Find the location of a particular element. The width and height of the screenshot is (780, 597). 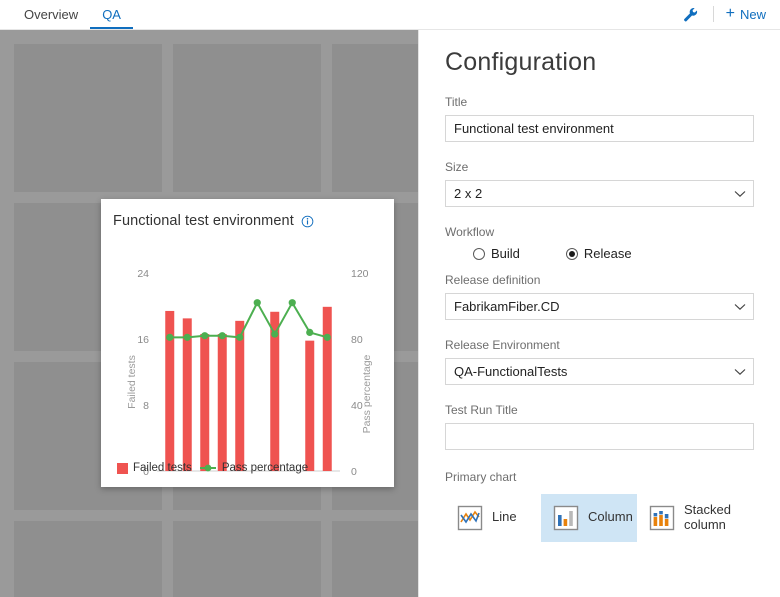

field-release-definition: Release definition FabrikamFiber.CD is located at coordinates (599, 296).